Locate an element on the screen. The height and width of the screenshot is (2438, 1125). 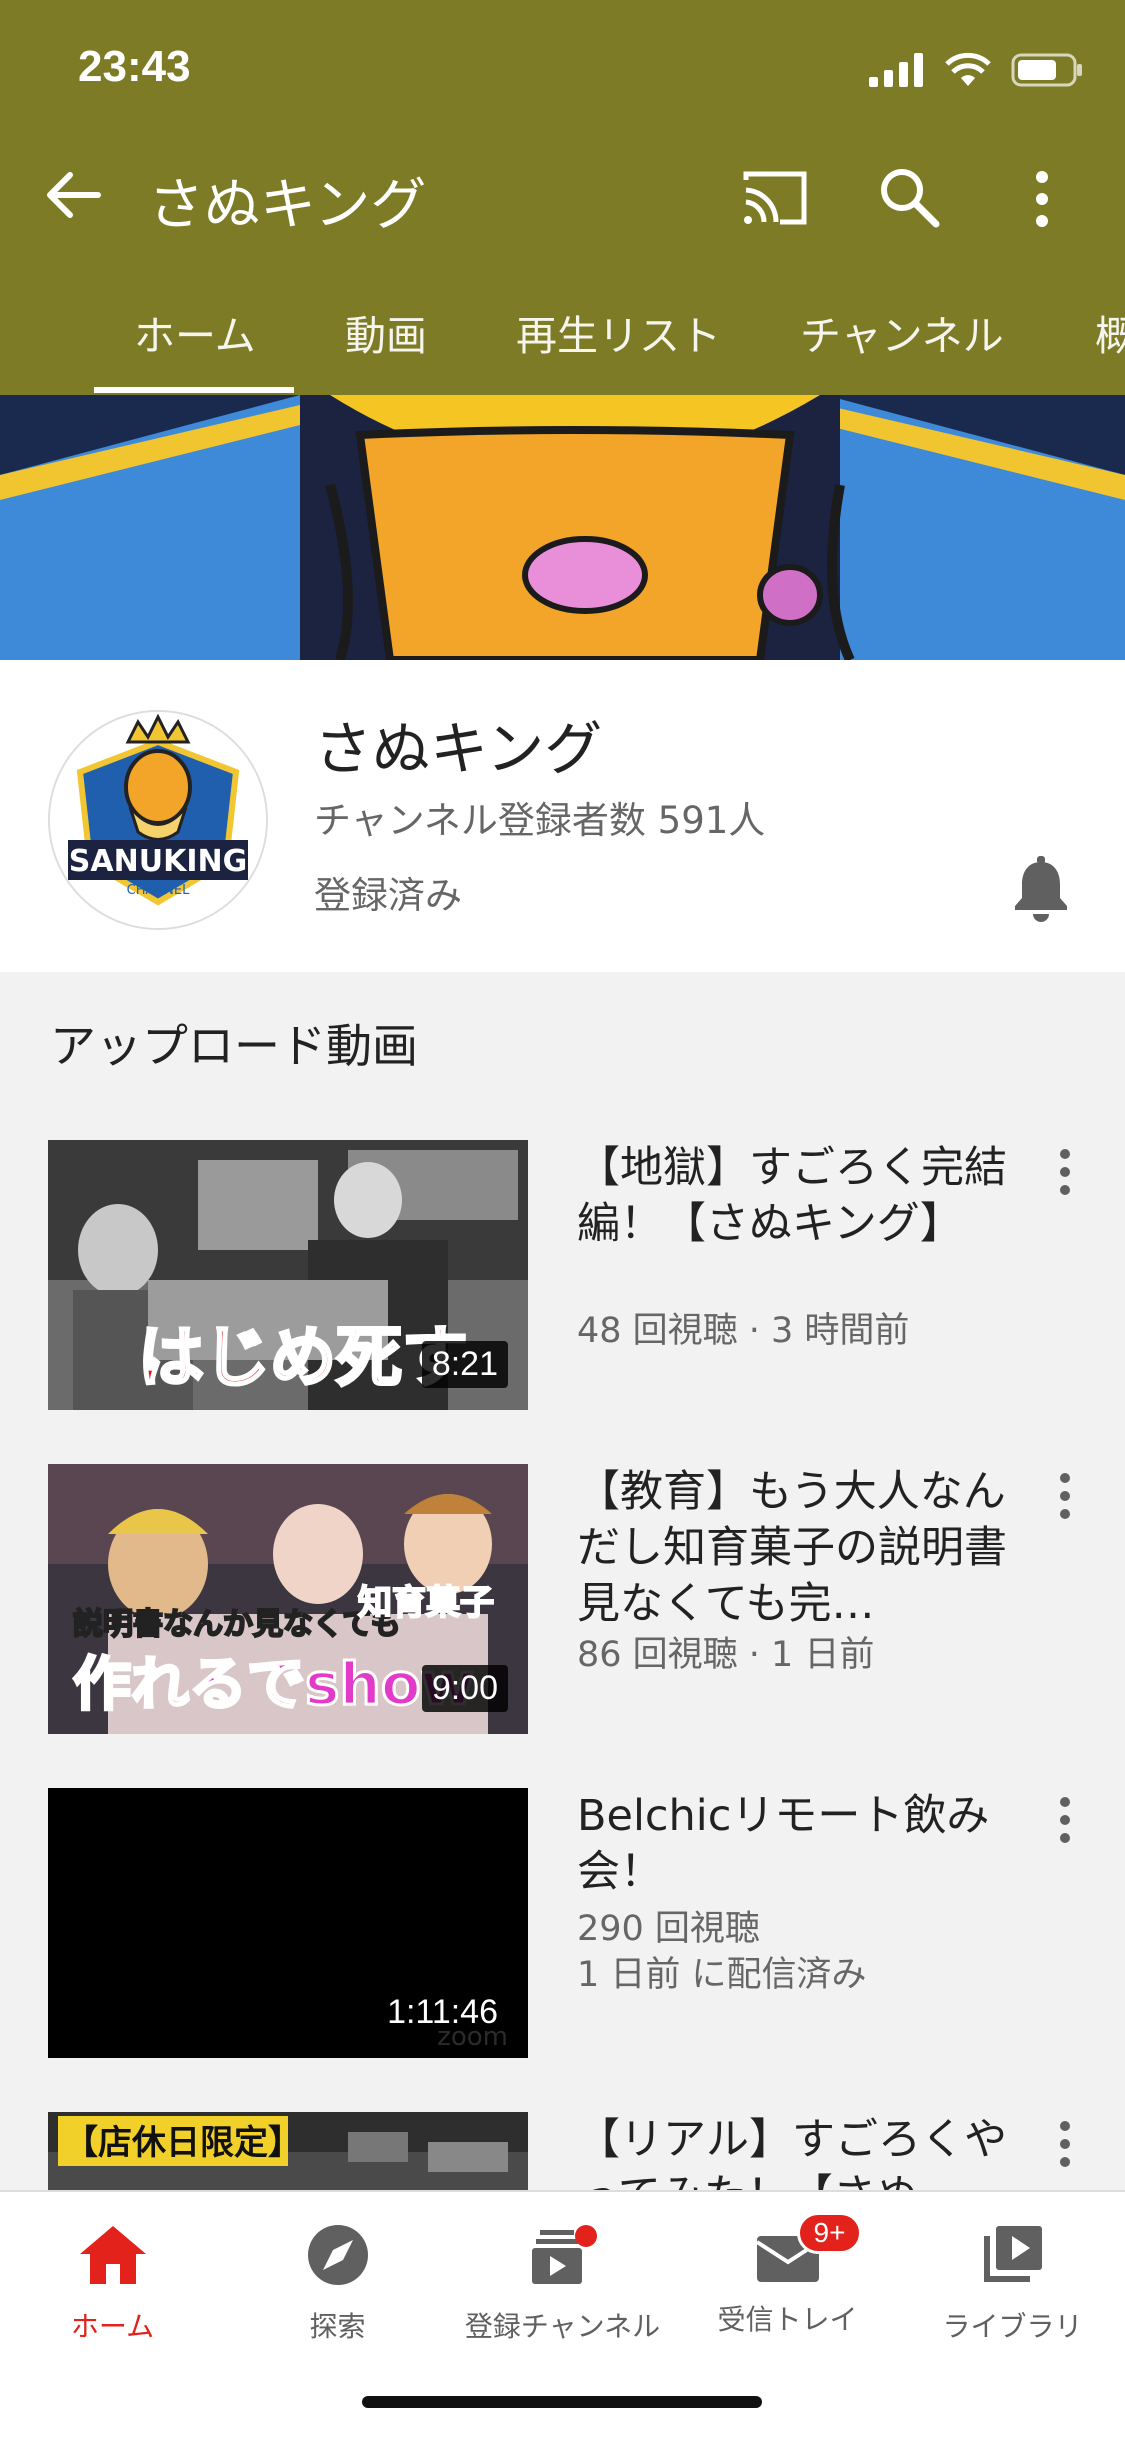
nav-subscriptions: 登録チャンネル is located at coordinates (562, 2283).